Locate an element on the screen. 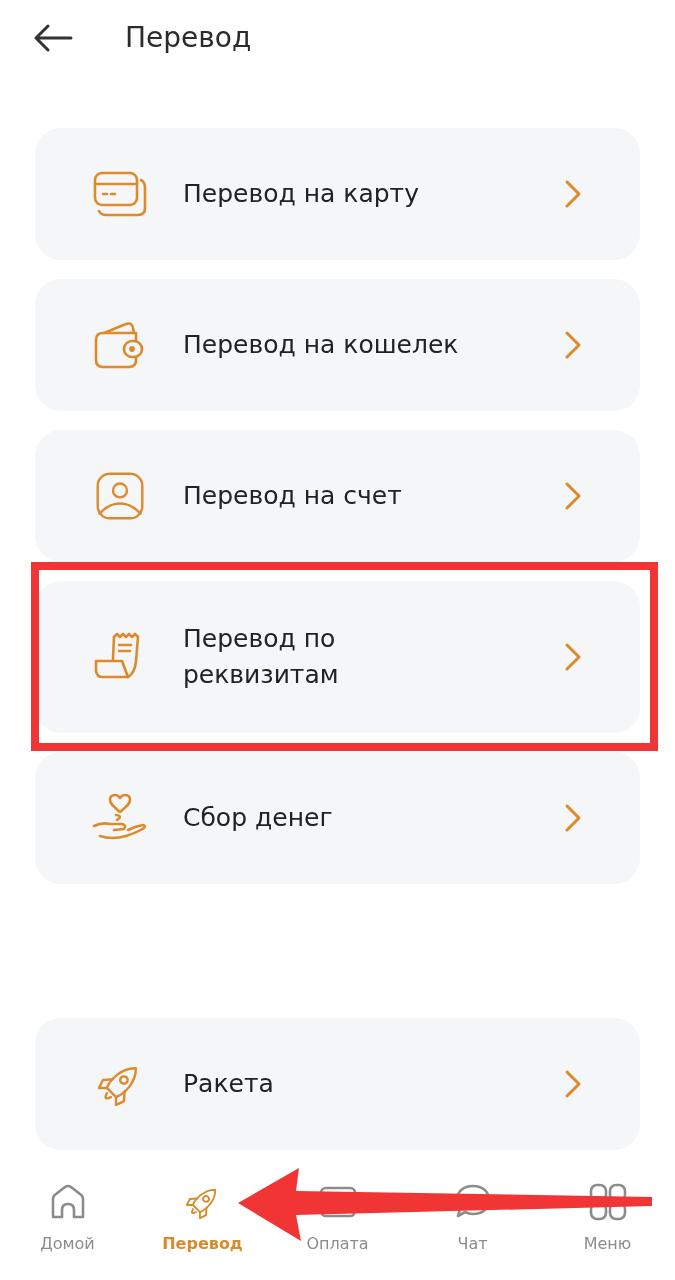 The height and width of the screenshot is (1280, 675). back-button is located at coordinates (53, 38).